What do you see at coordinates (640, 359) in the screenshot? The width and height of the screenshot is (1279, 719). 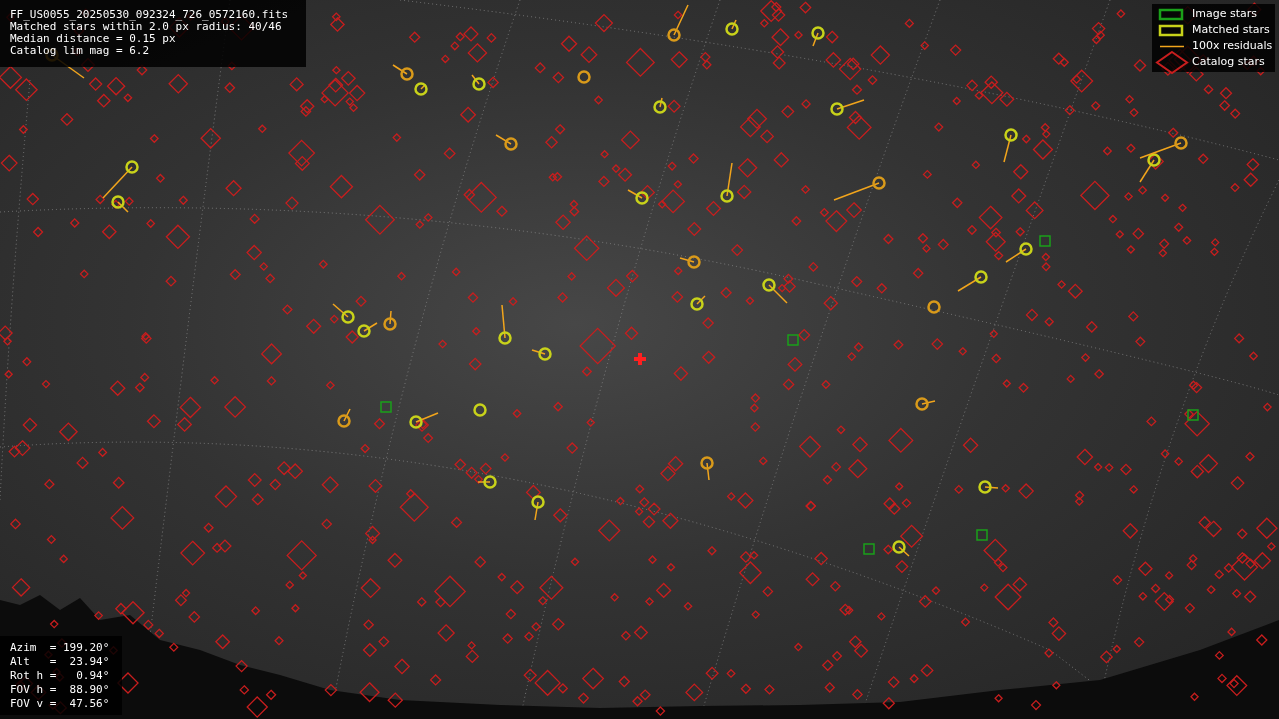 I see `center-cross-icon` at bounding box center [640, 359].